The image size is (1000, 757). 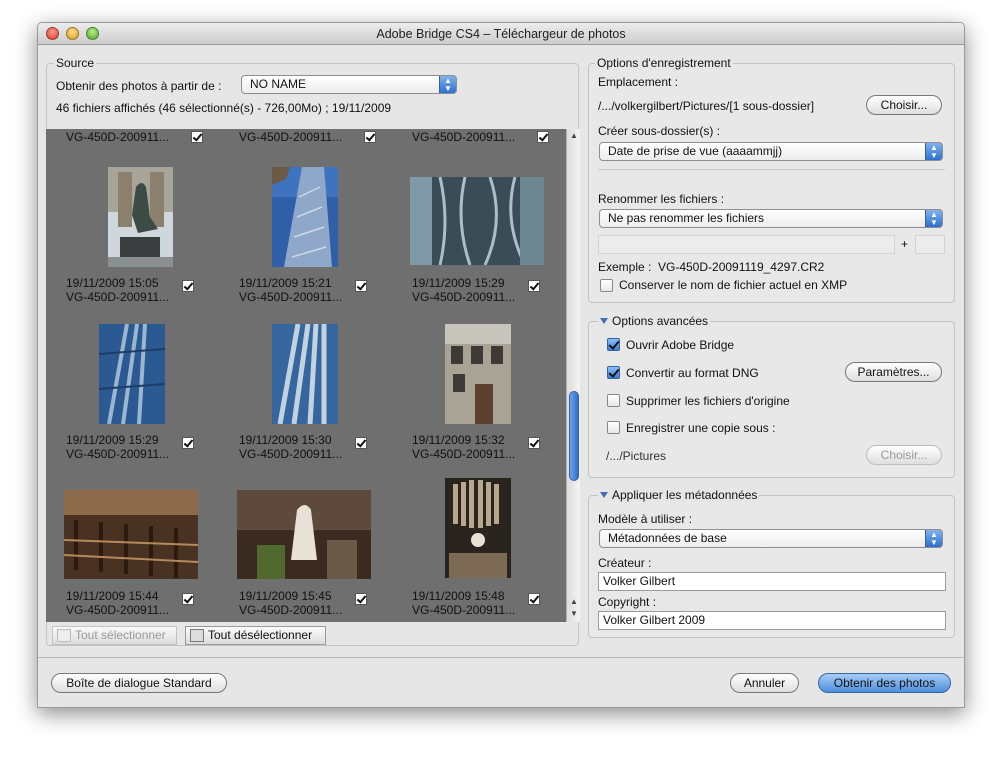 I want to click on zoom-window-button, so click(x=92, y=33).